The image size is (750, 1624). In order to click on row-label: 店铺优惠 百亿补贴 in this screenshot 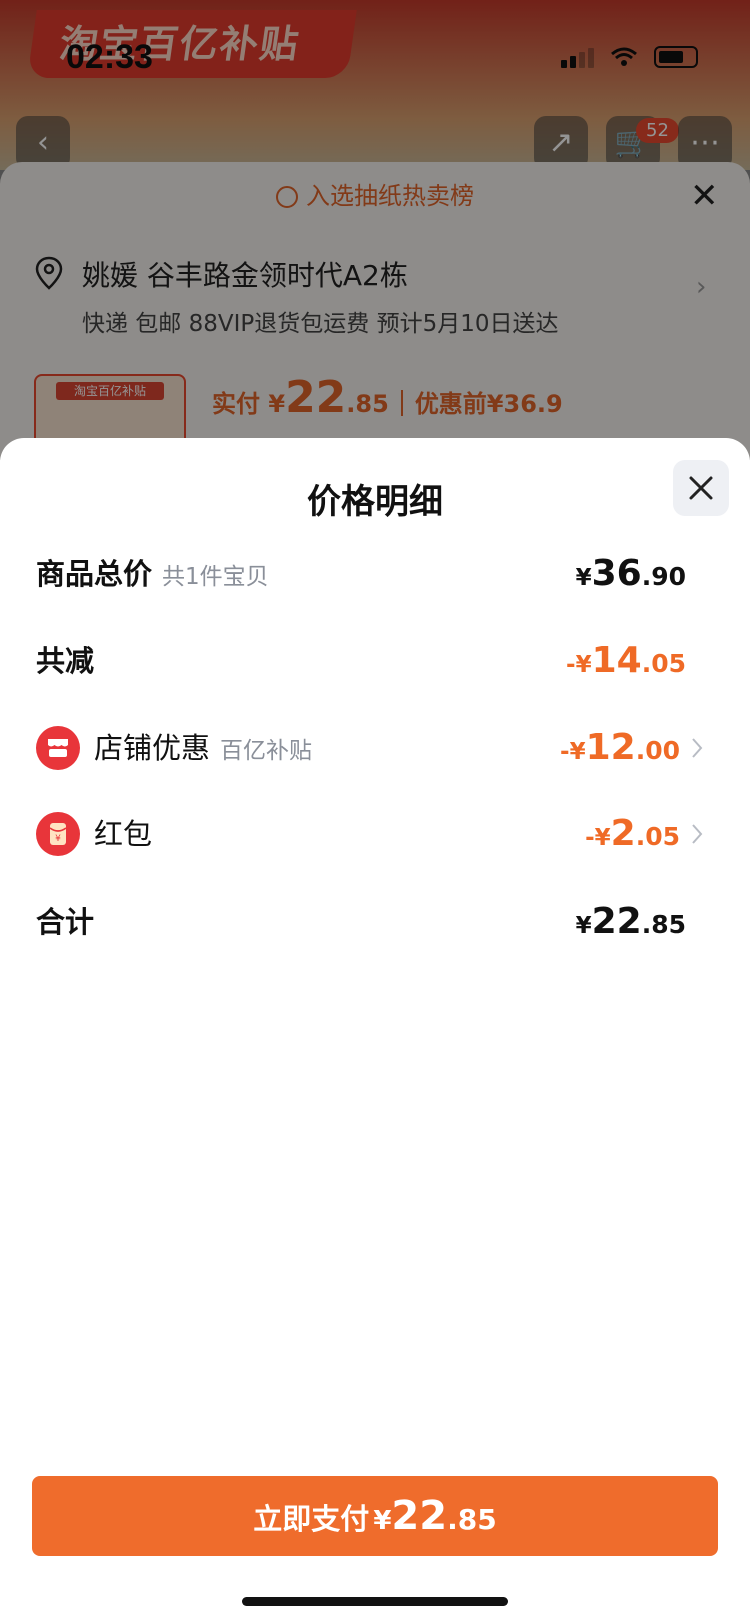, I will do `click(203, 748)`.